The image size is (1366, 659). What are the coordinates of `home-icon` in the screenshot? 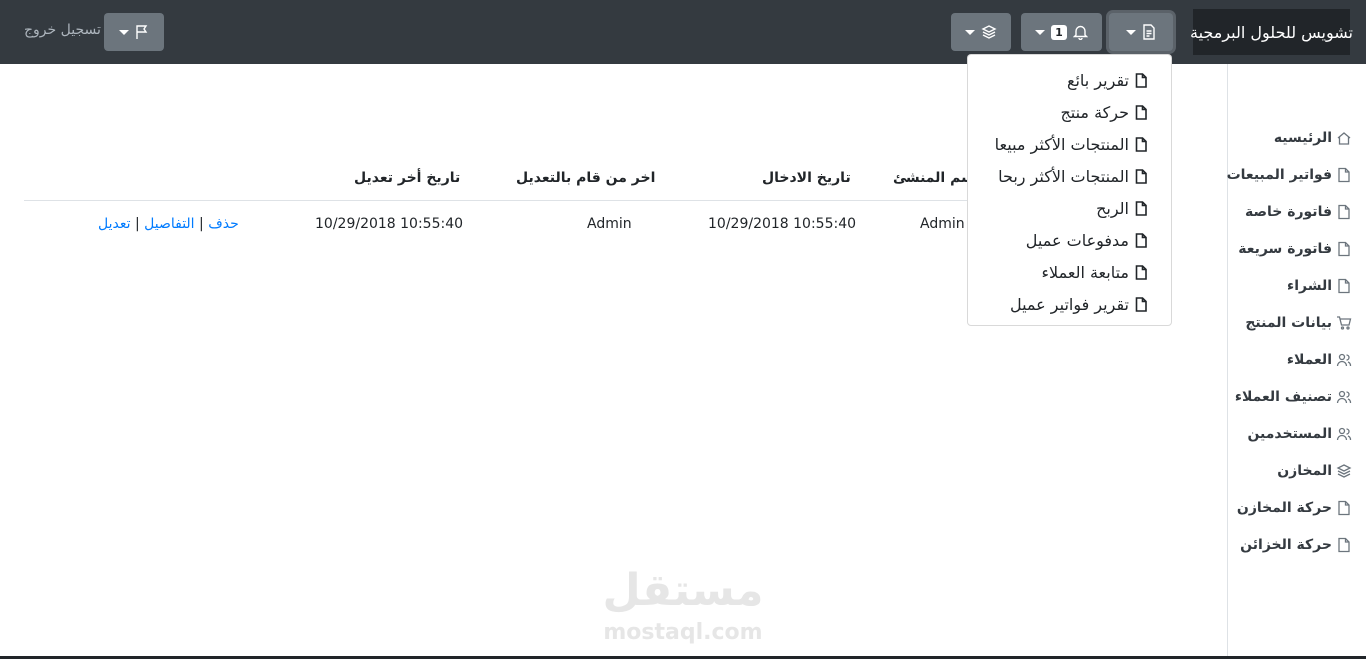 It's located at (1344, 138).